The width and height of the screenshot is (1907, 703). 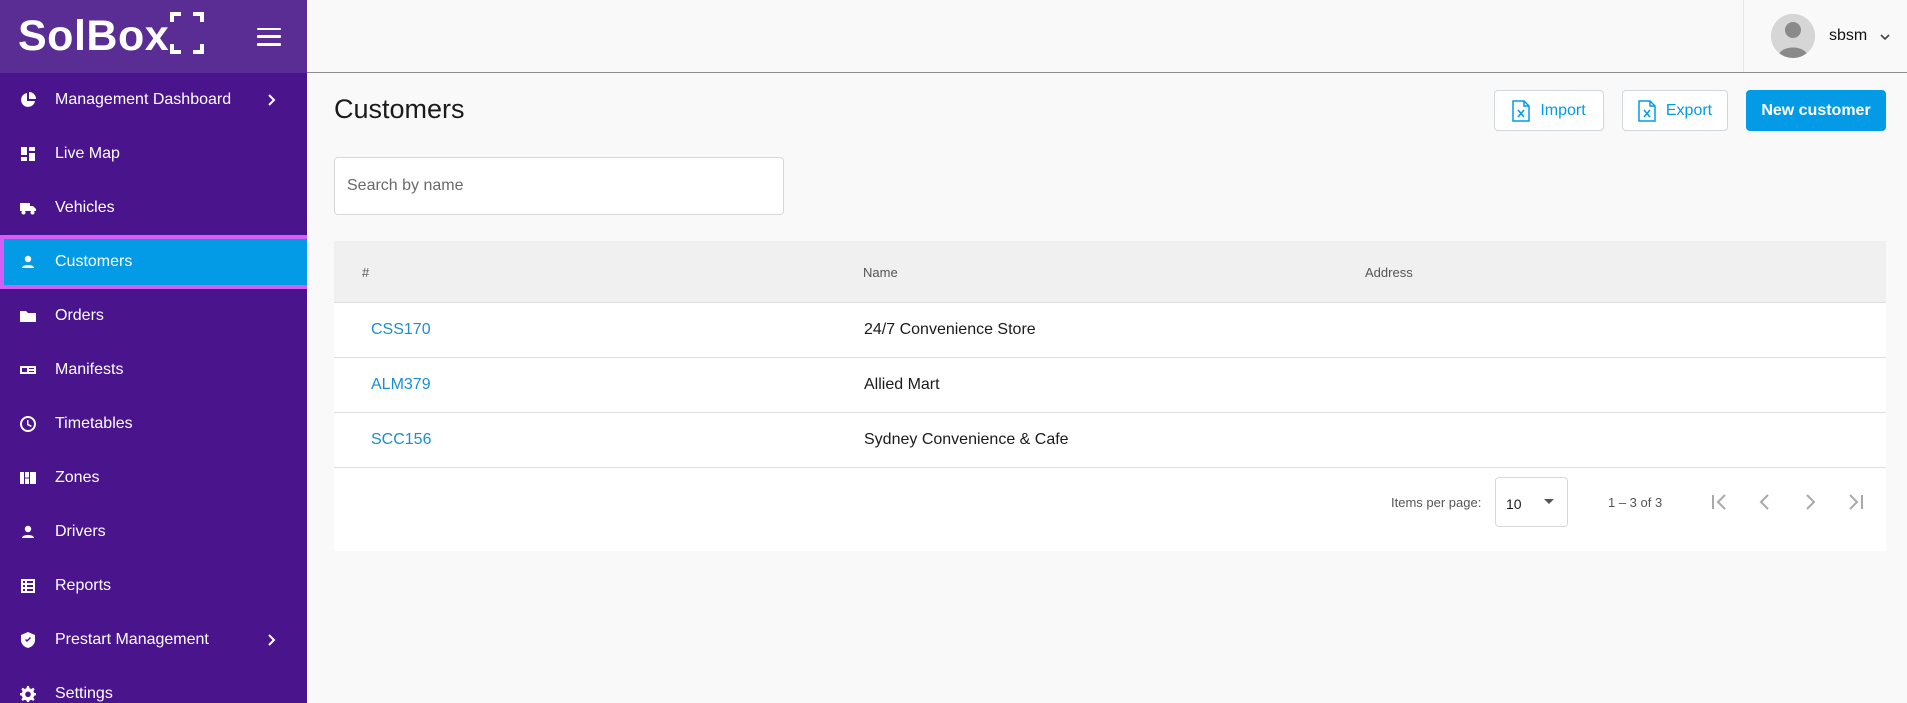 I want to click on gear-icon, so click(x=28, y=694).